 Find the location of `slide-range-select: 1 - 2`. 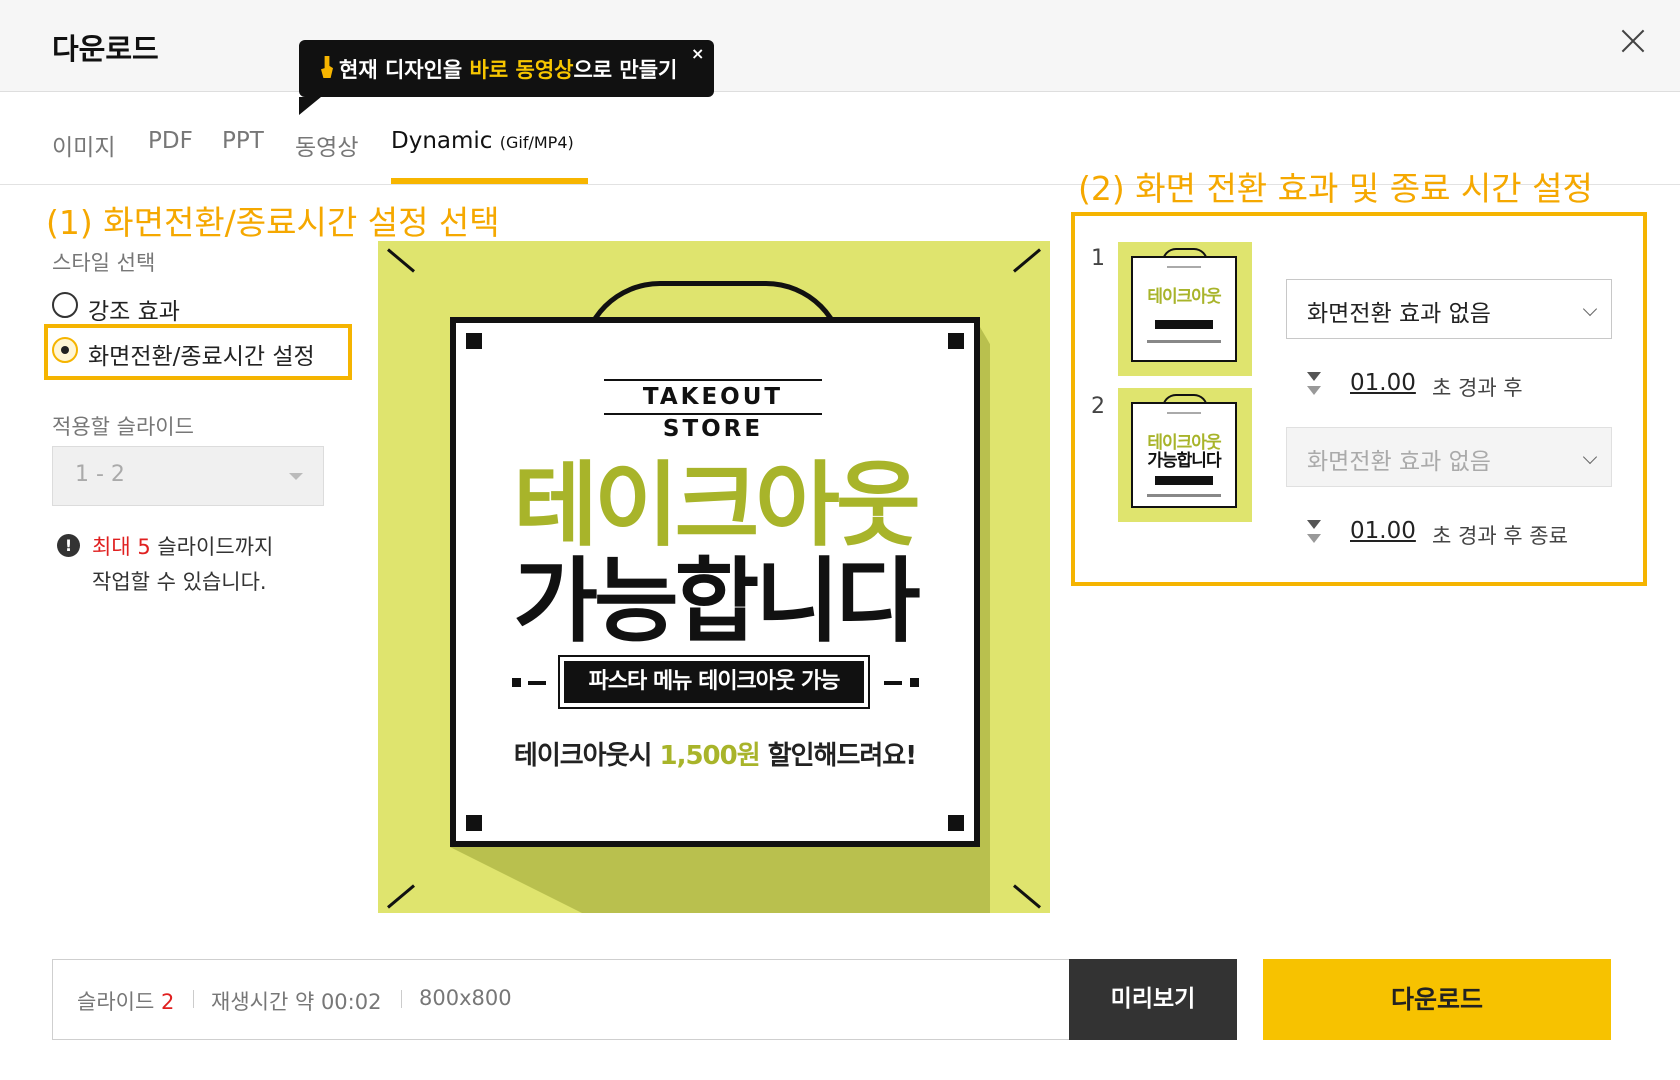

slide-range-select: 1 - 2 is located at coordinates (188, 476).